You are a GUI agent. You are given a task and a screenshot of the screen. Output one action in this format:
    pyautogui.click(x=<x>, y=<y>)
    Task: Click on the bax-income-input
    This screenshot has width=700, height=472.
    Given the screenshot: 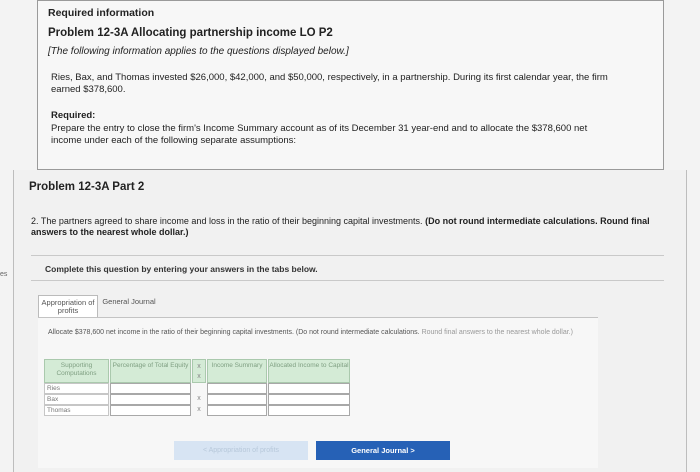 What is the action you would take?
    pyautogui.click(x=237, y=399)
    